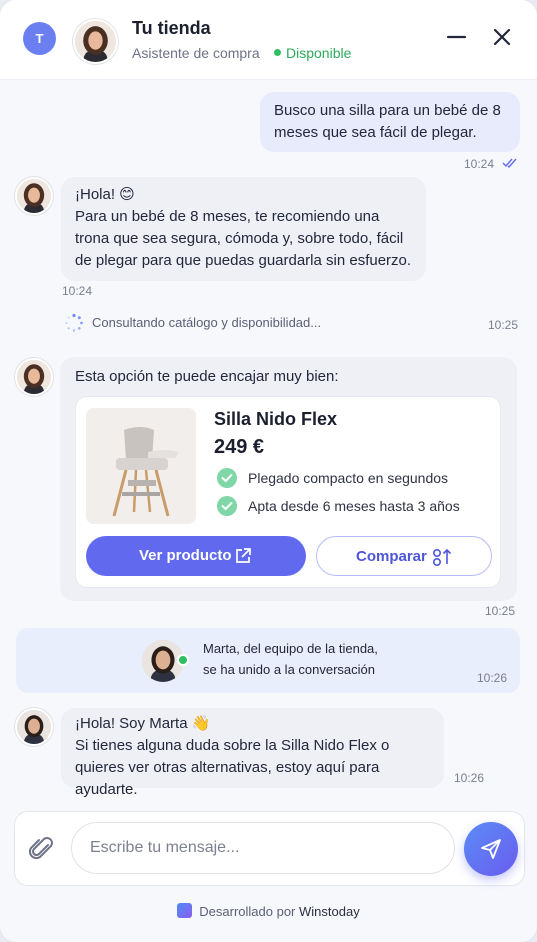 The height and width of the screenshot is (942, 537). I want to click on attach-button, so click(42, 849).